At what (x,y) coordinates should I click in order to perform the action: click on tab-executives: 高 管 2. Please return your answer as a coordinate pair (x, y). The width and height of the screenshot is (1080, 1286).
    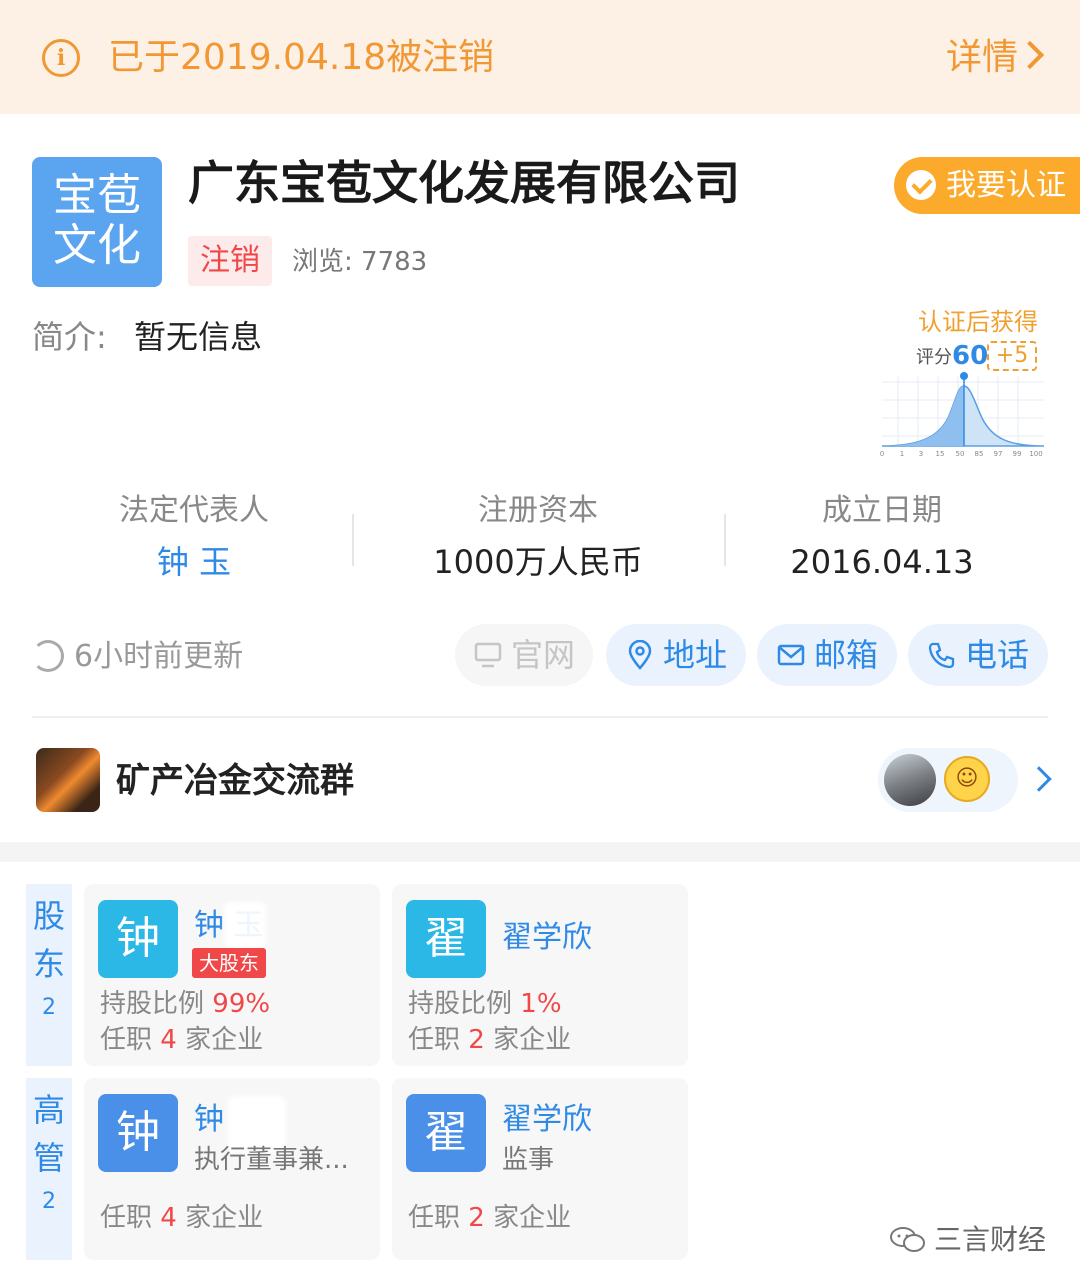
    Looking at the image, I should click on (49, 1169).